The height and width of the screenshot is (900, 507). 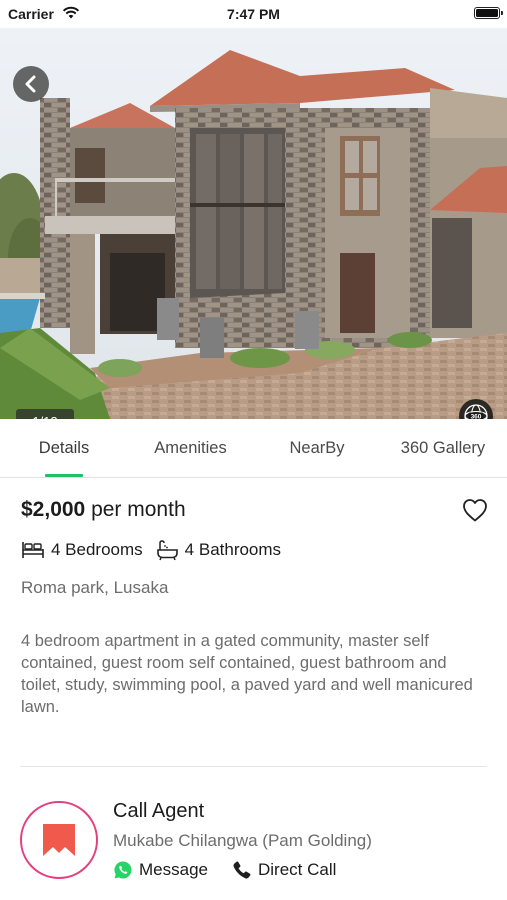 I want to click on phone-icon, so click(x=242, y=870).